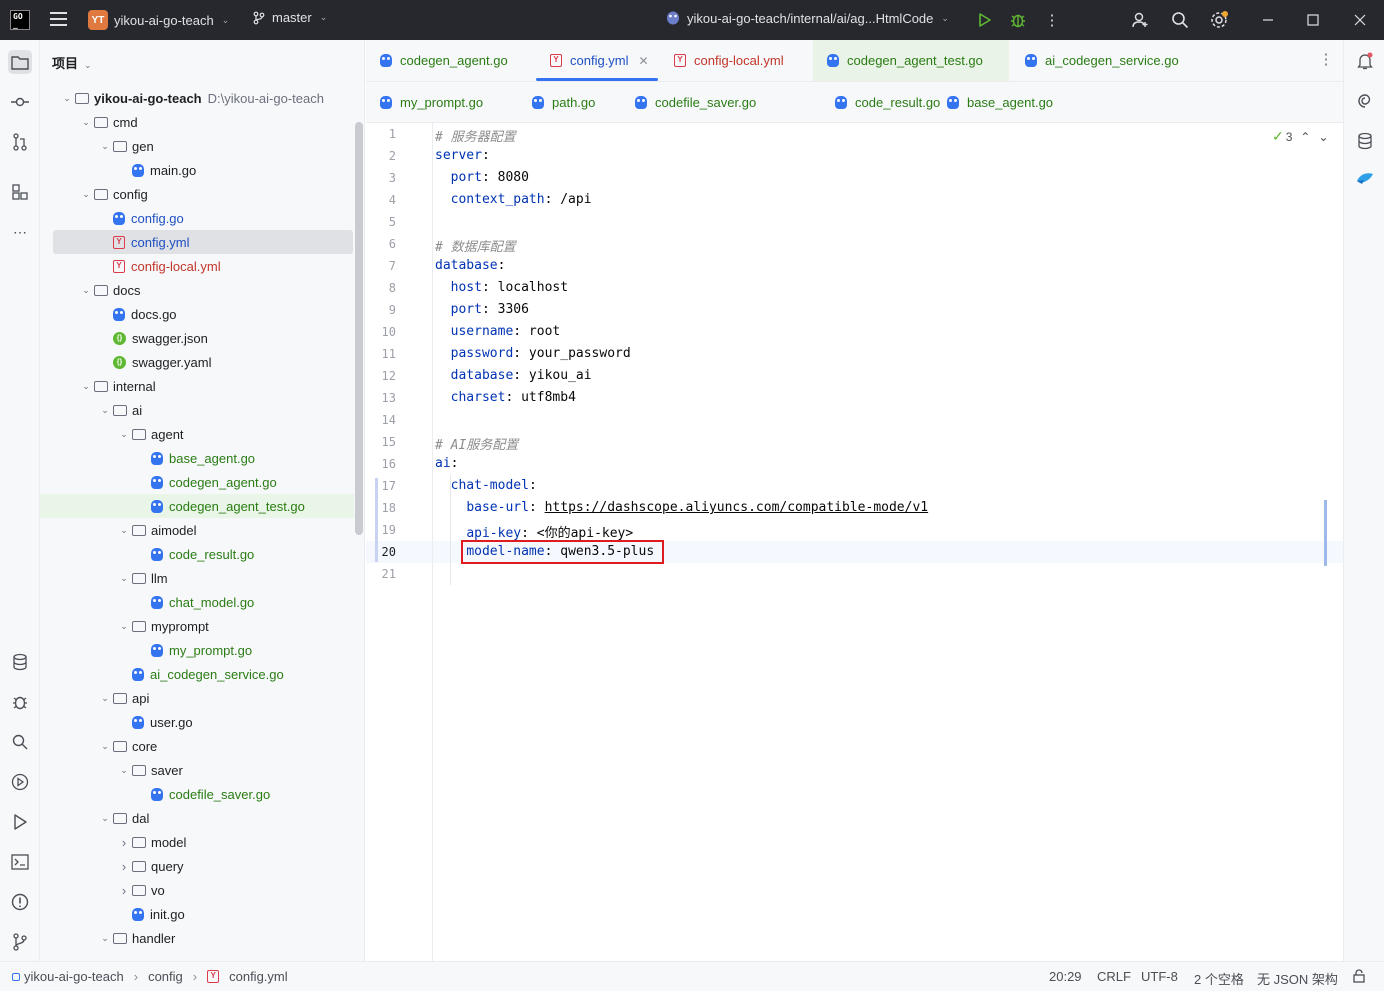 The image size is (1384, 991). What do you see at coordinates (165, 976) in the screenshot?
I see `breadcrumb-item: config` at bounding box center [165, 976].